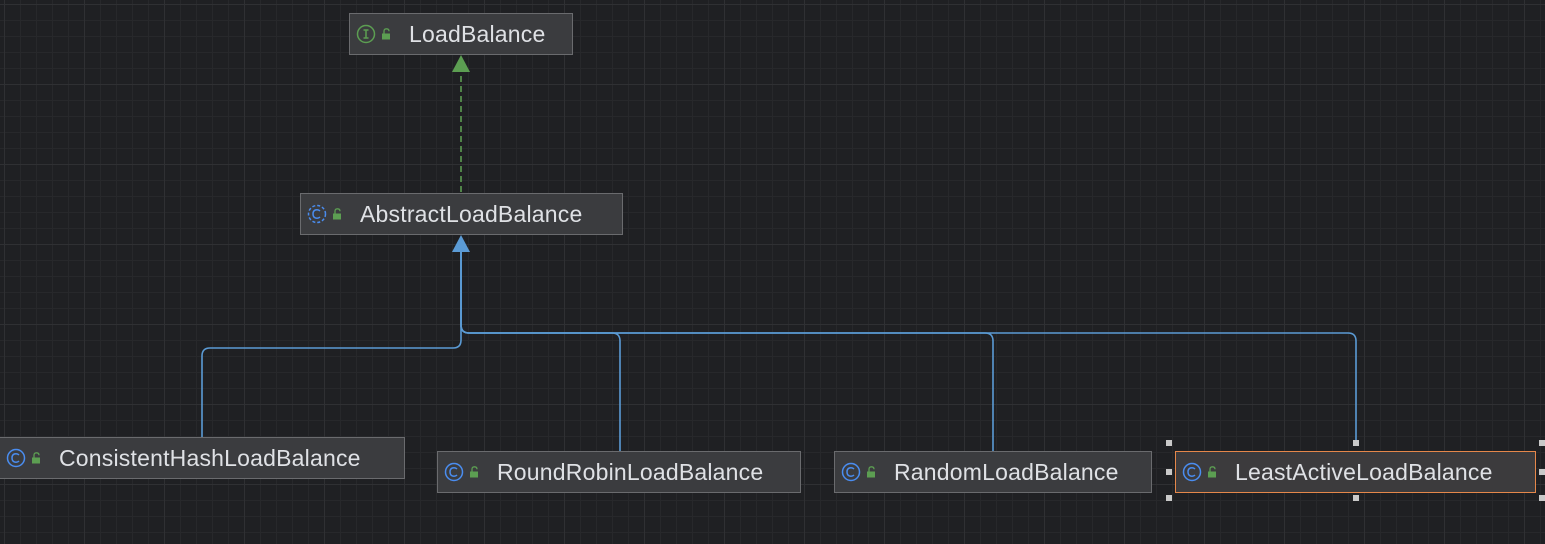  Describe the element at coordinates (1169, 443) in the screenshot. I see `resize-handle-top-left` at that location.